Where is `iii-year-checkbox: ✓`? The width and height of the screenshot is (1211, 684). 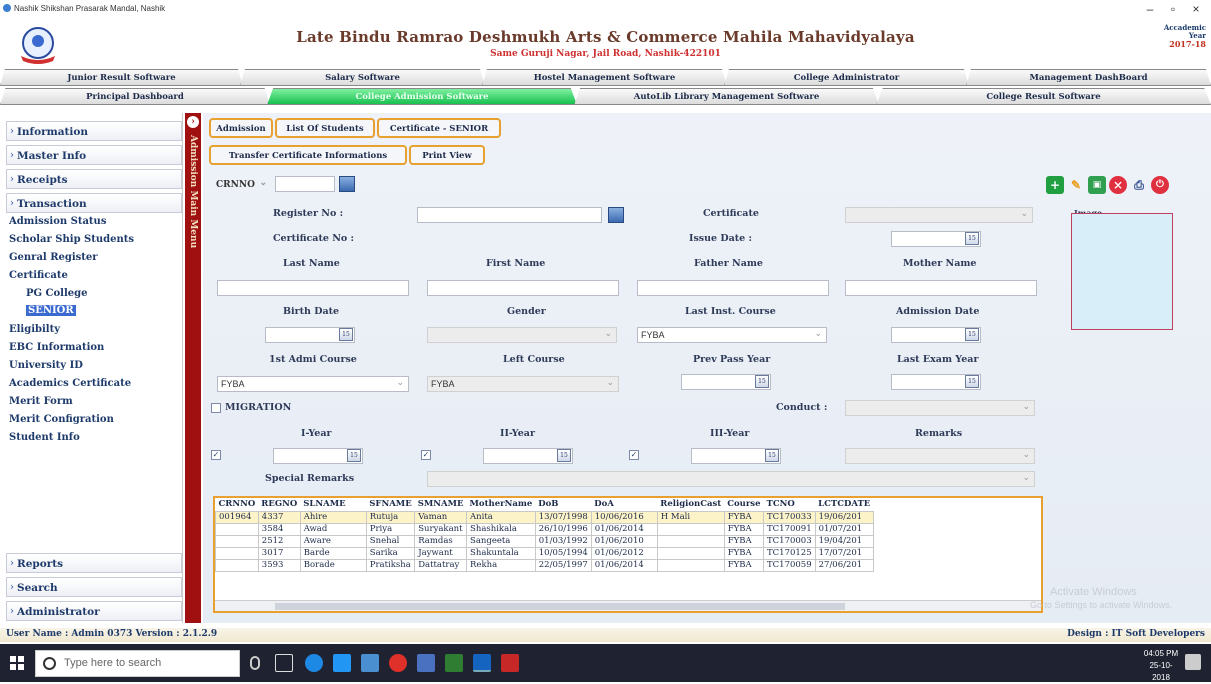
iii-year-checkbox: ✓ is located at coordinates (634, 455).